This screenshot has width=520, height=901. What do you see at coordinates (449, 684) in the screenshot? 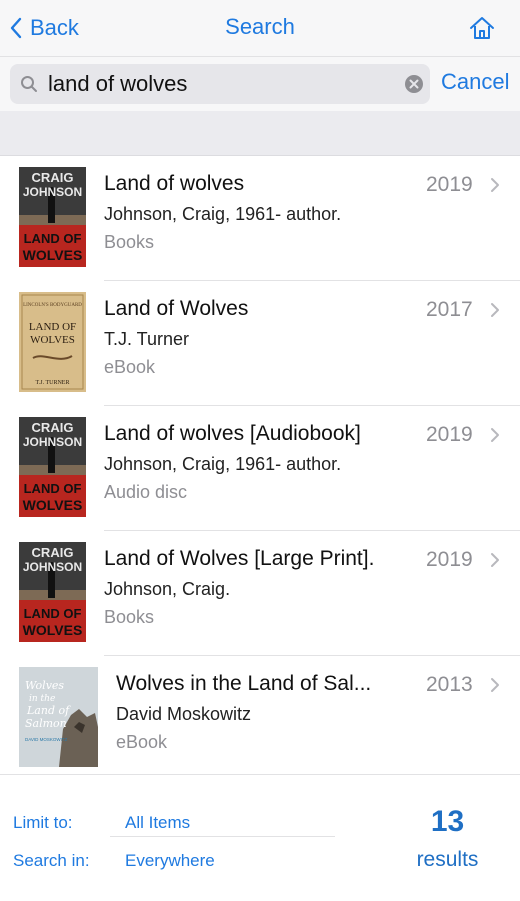
I see `result-year: 2013` at bounding box center [449, 684].